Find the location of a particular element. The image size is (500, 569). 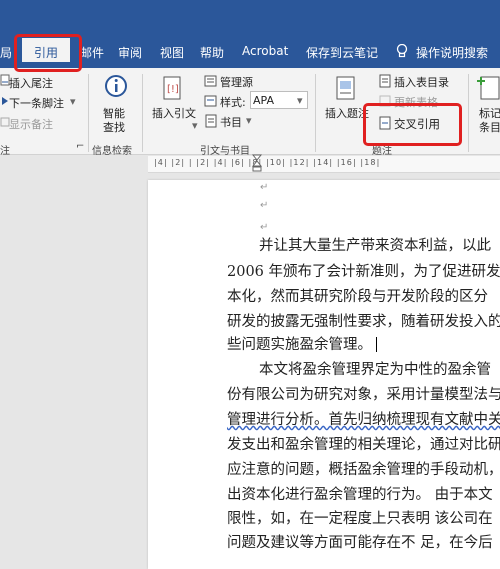

doc-line: 些问题实施盈余管理。 is located at coordinates (299, 345).